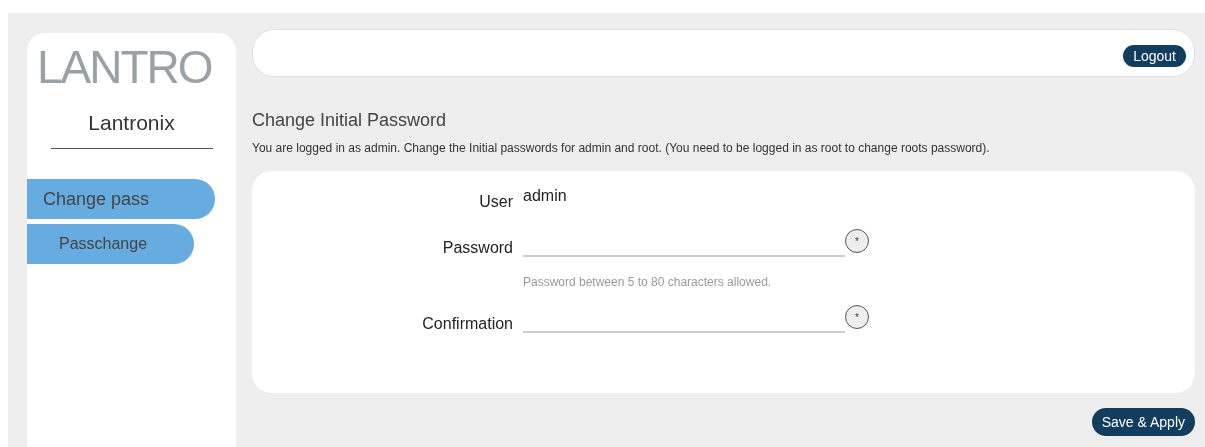 This screenshot has width=1205, height=447. Describe the element at coordinates (121, 199) in the screenshot. I see `menu-group: Change pass` at that location.